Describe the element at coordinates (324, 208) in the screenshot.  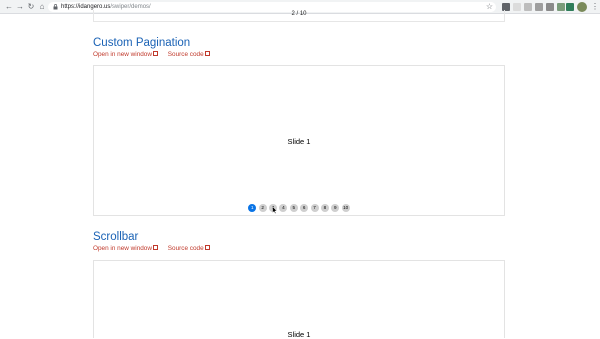
I see `pagination-bullet-8: 8` at that location.